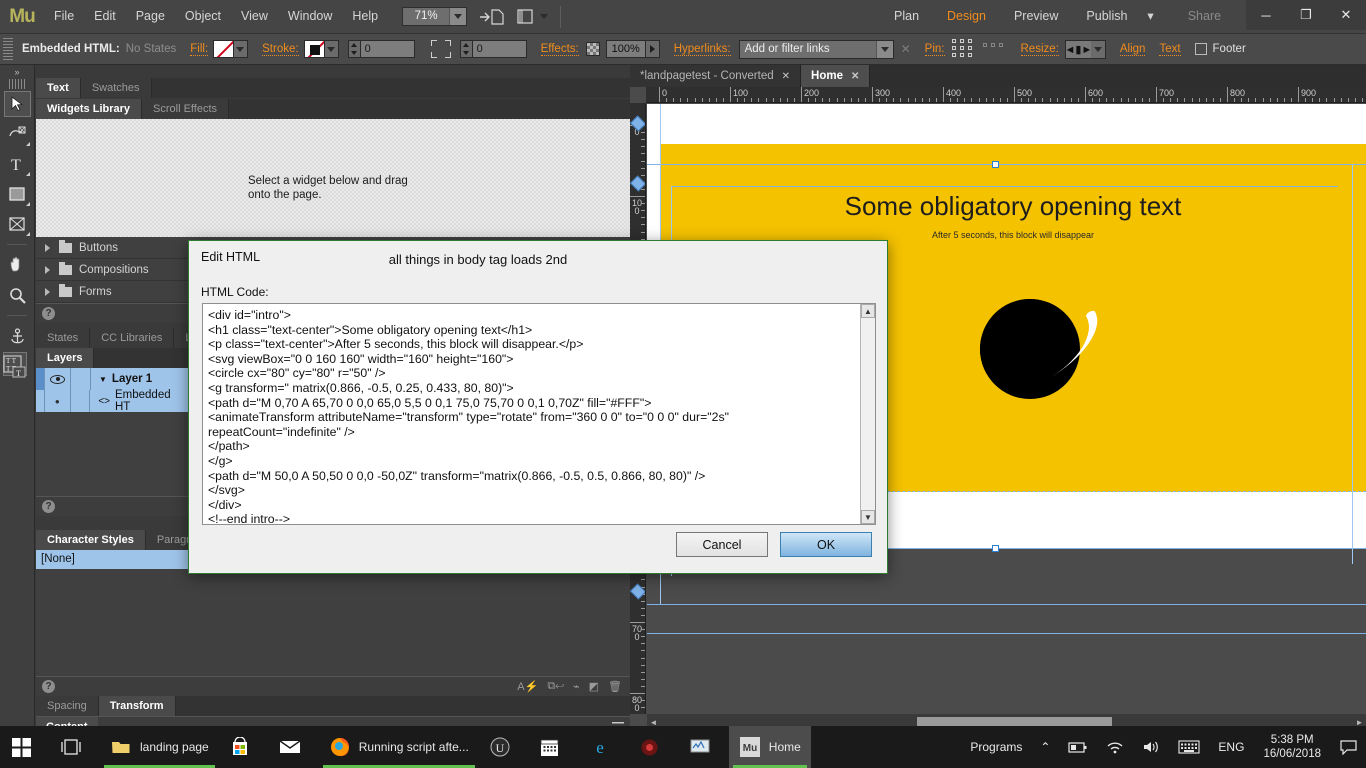  Describe the element at coordinates (722, 544) in the screenshot. I see `cancel-button: Cancel` at that location.